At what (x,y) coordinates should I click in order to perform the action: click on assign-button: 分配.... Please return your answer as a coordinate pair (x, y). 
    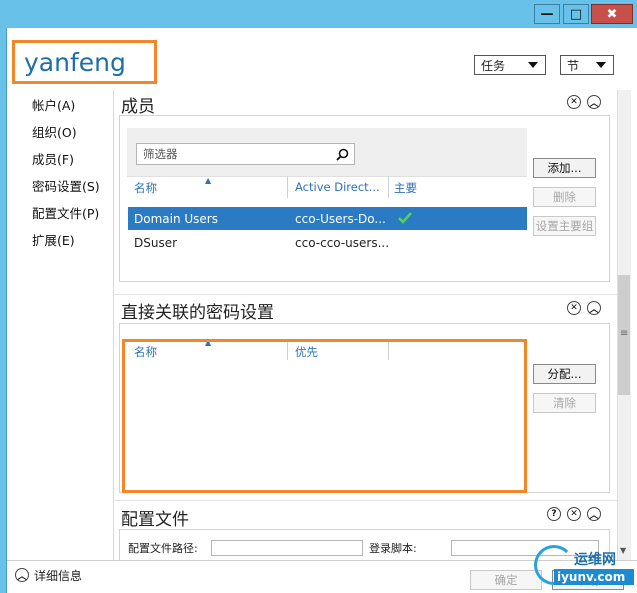
    Looking at the image, I should click on (564, 374).